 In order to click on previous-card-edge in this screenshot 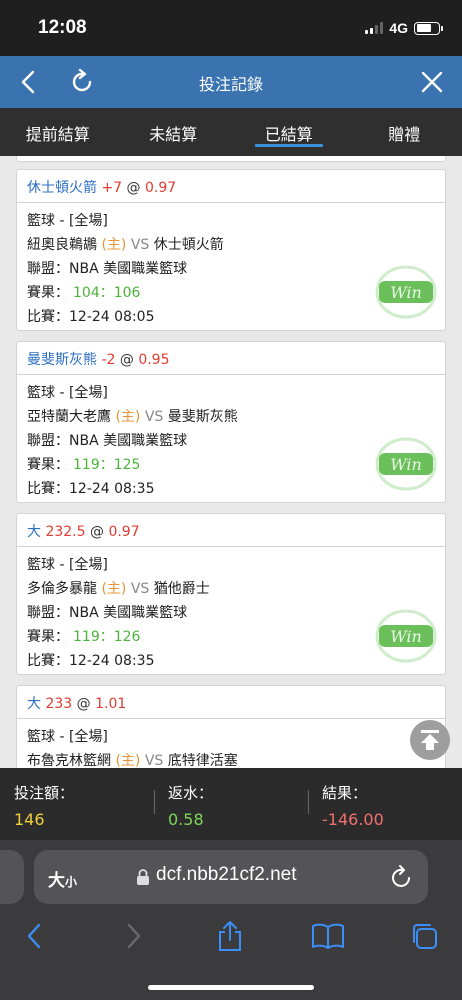, I will do `click(231, 159)`.